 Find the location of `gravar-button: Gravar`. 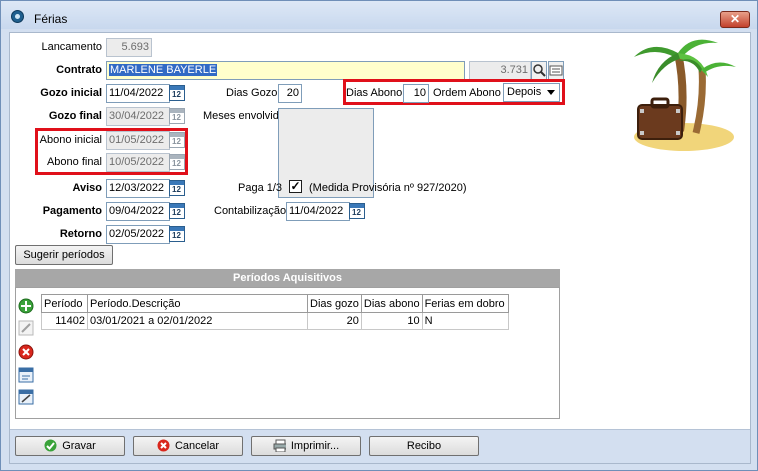

gravar-button: Gravar is located at coordinates (70, 446).